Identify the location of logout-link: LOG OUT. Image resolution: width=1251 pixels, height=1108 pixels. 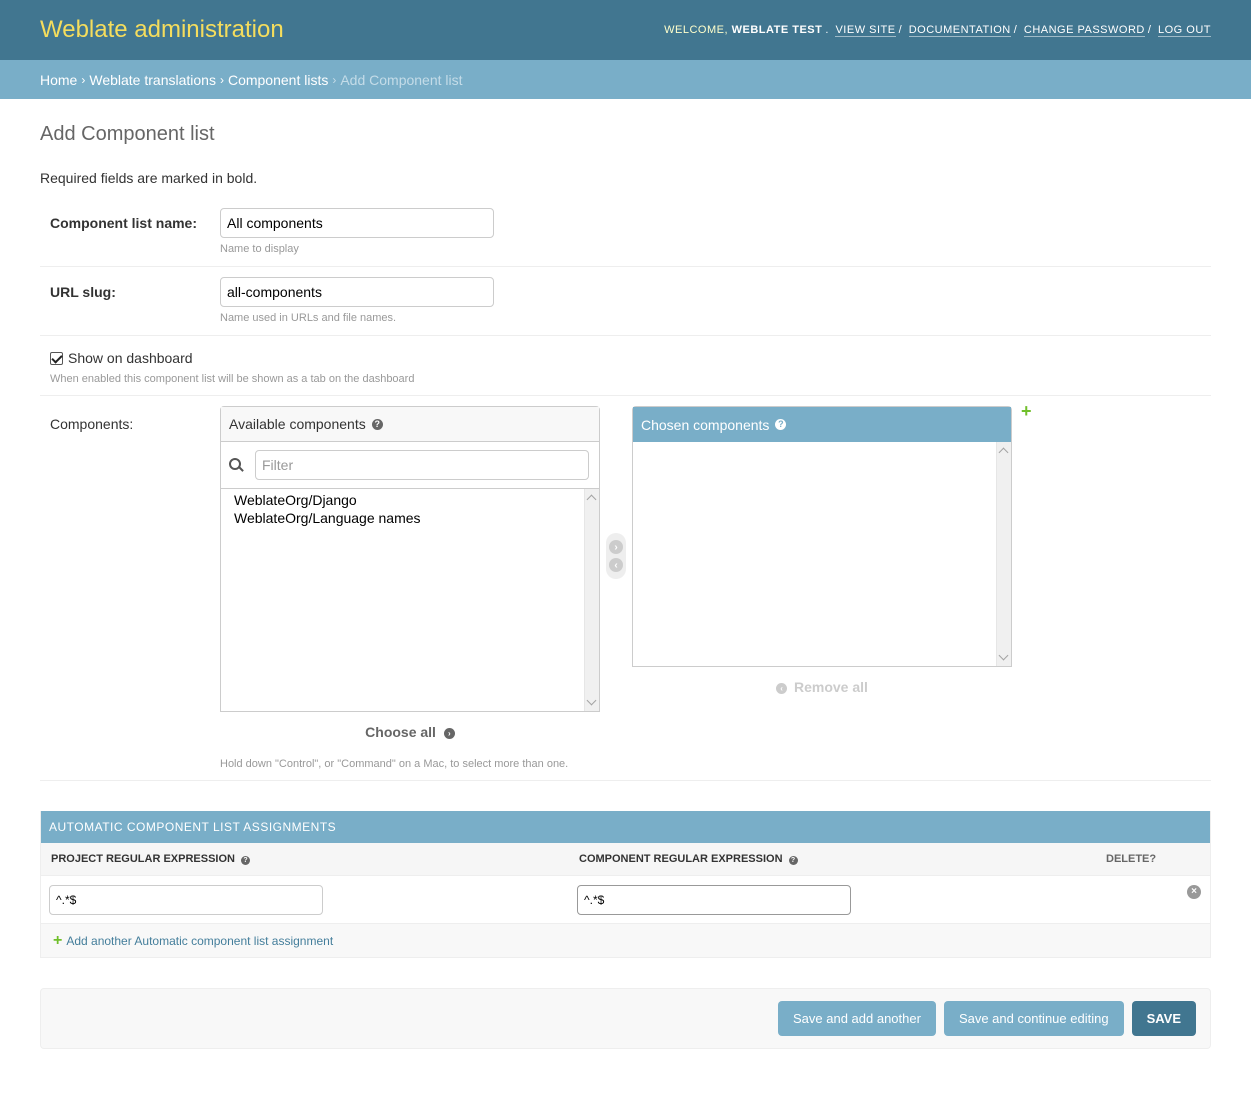
(1184, 30).